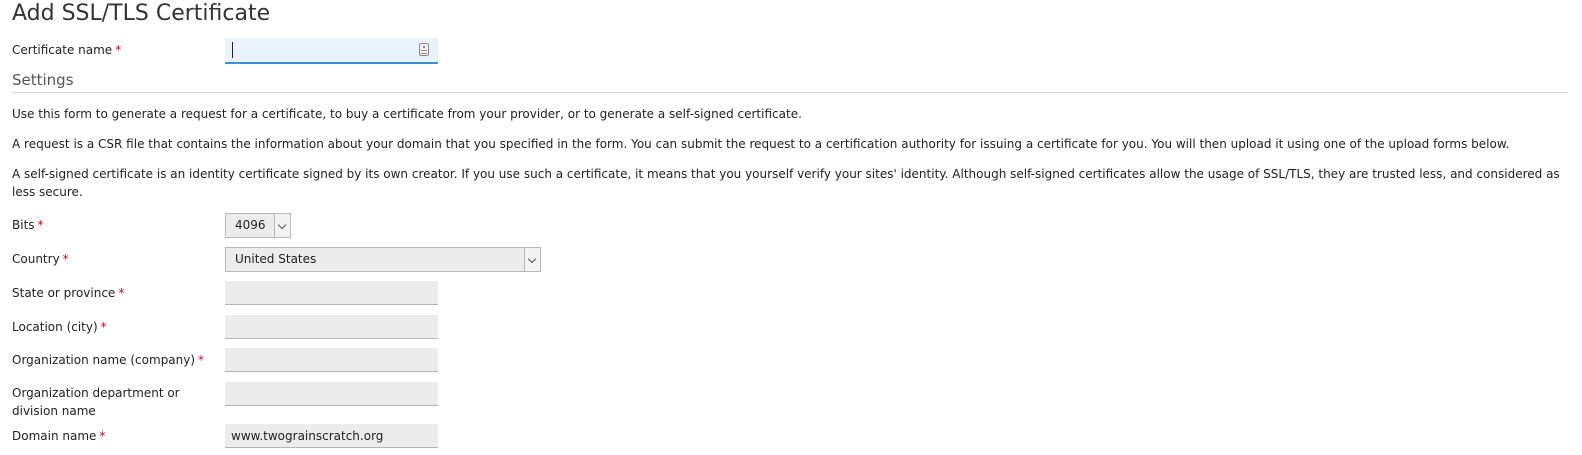  I want to click on state-label: State or province *, so click(68, 293).